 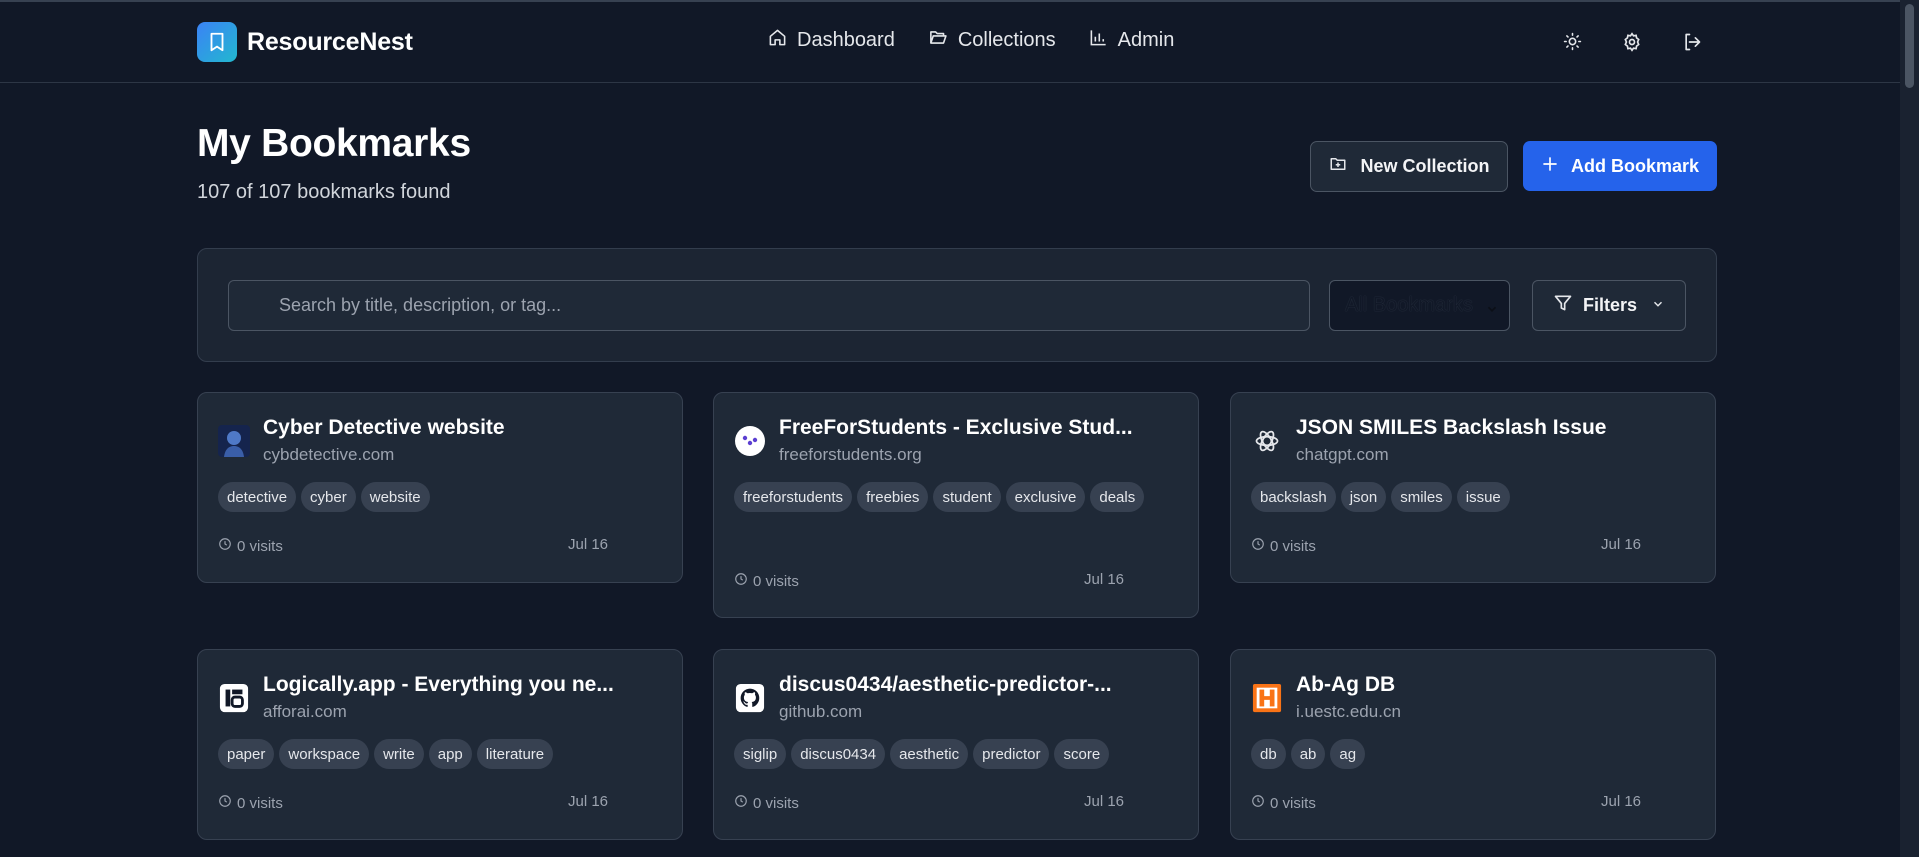 I want to click on plus-icon, so click(x=1556, y=166).